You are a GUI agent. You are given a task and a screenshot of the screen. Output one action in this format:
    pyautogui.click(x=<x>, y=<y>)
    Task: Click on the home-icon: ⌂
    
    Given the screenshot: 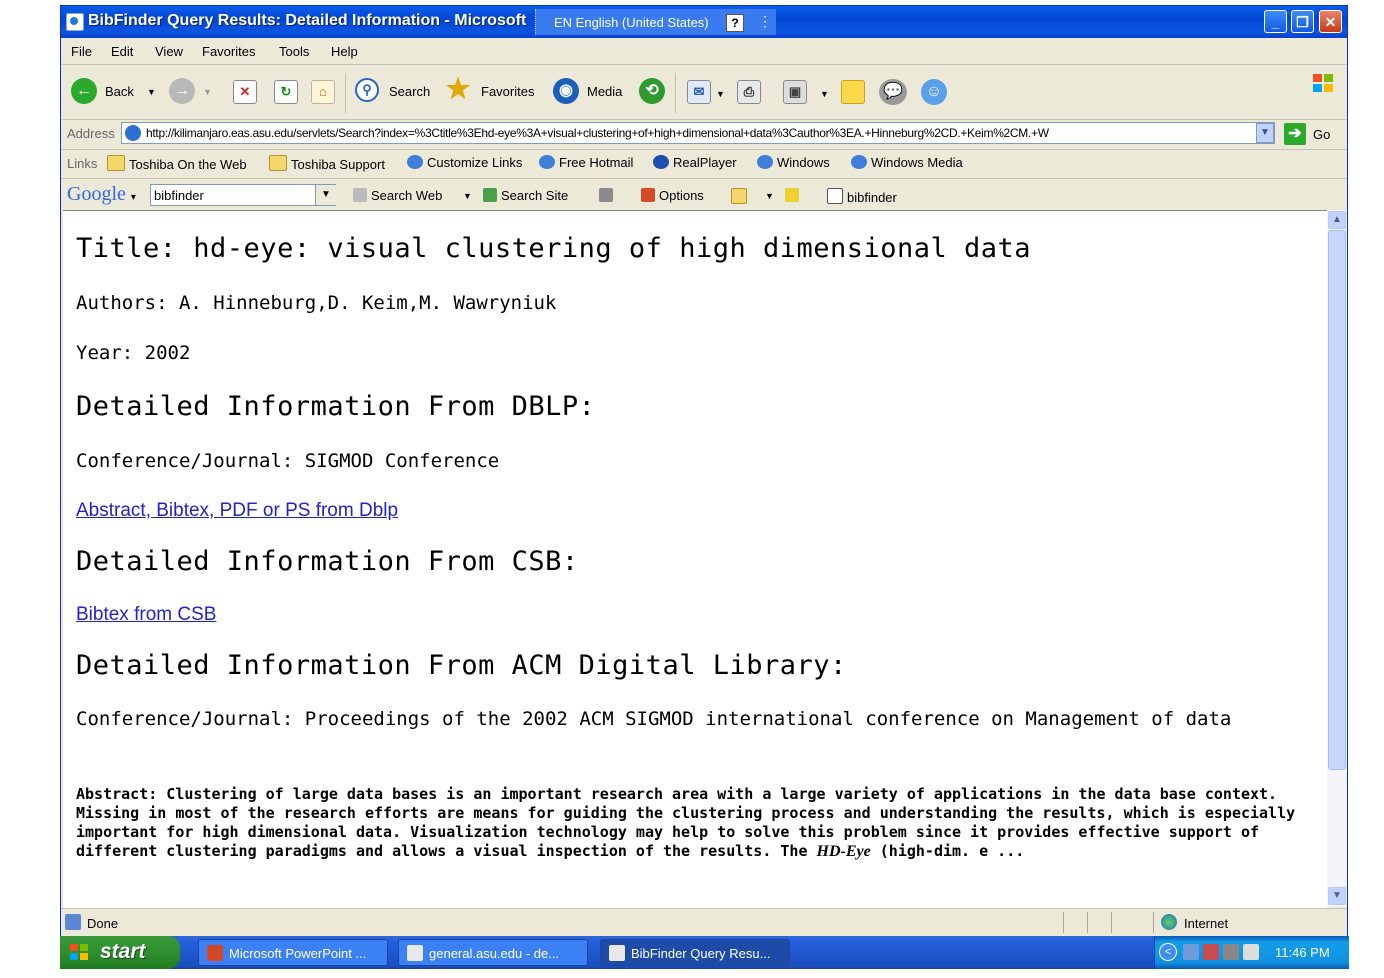 What is the action you would take?
    pyautogui.click(x=323, y=92)
    